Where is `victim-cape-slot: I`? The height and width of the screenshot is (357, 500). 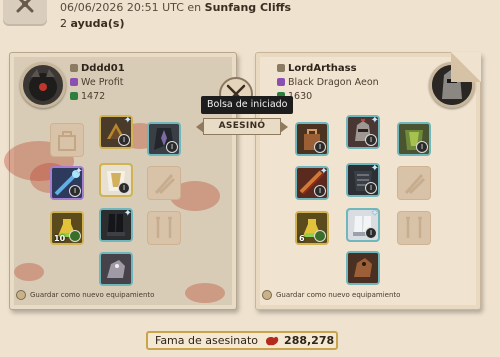
victim-cape-slot: I is located at coordinates (164, 139).